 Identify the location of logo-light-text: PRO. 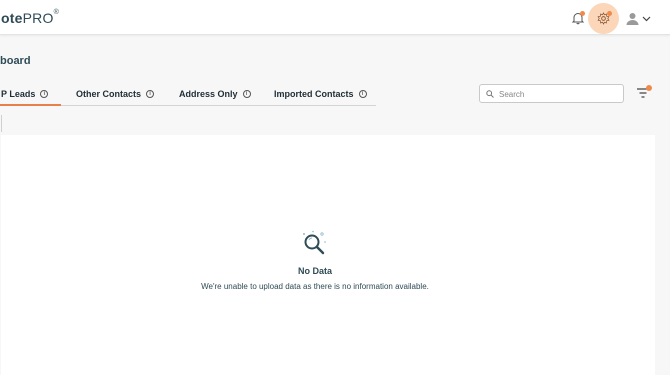
(38, 18).